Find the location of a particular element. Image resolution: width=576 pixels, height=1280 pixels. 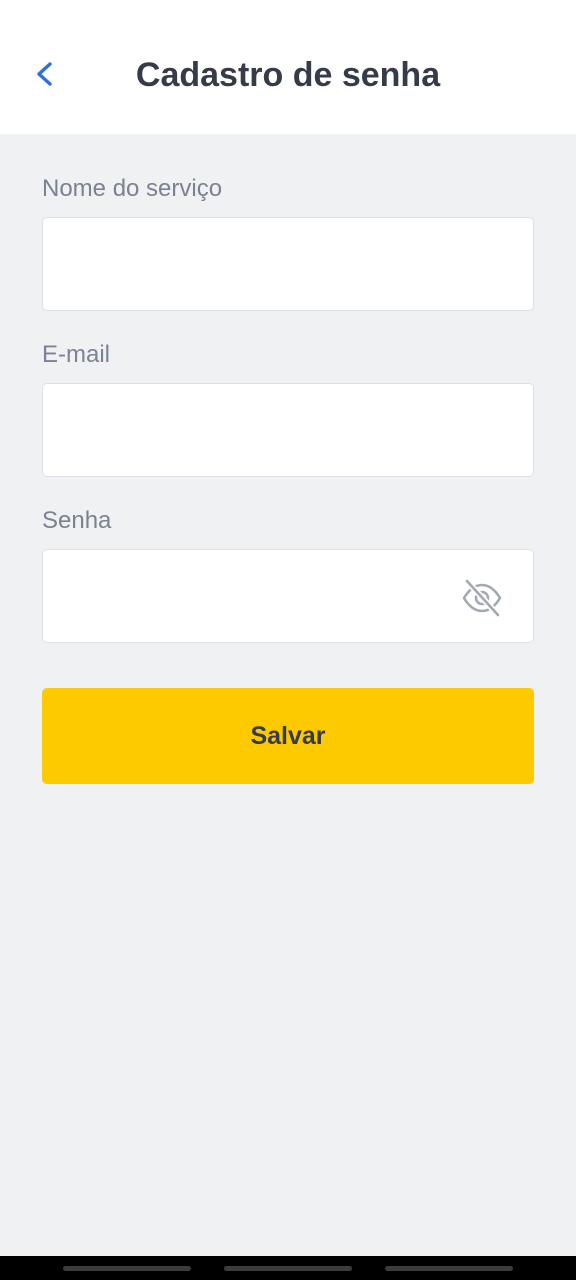

app-header: Cadastro de senha is located at coordinates (288, 67).